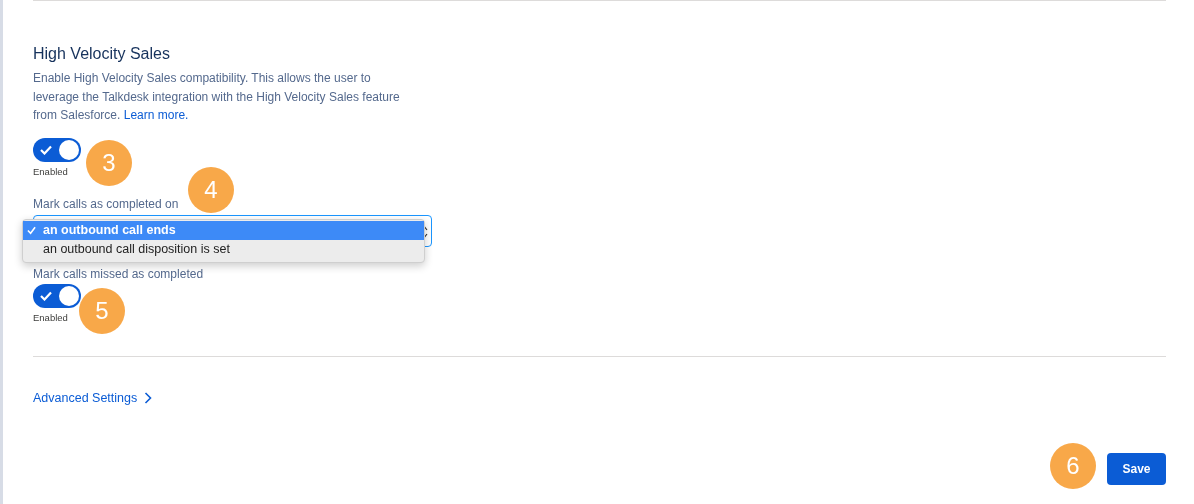 This screenshot has height=504, width=1194. What do you see at coordinates (1073, 466) in the screenshot?
I see `step-badge: 6` at bounding box center [1073, 466].